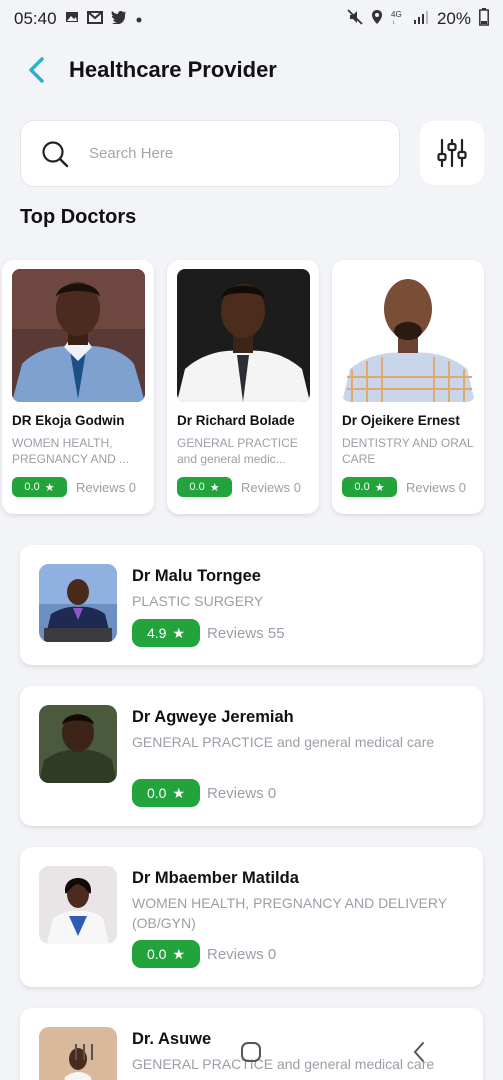 Image resolution: width=503 pixels, height=1080 pixels. I want to click on rating-badge: 4.9 ★, so click(166, 633).